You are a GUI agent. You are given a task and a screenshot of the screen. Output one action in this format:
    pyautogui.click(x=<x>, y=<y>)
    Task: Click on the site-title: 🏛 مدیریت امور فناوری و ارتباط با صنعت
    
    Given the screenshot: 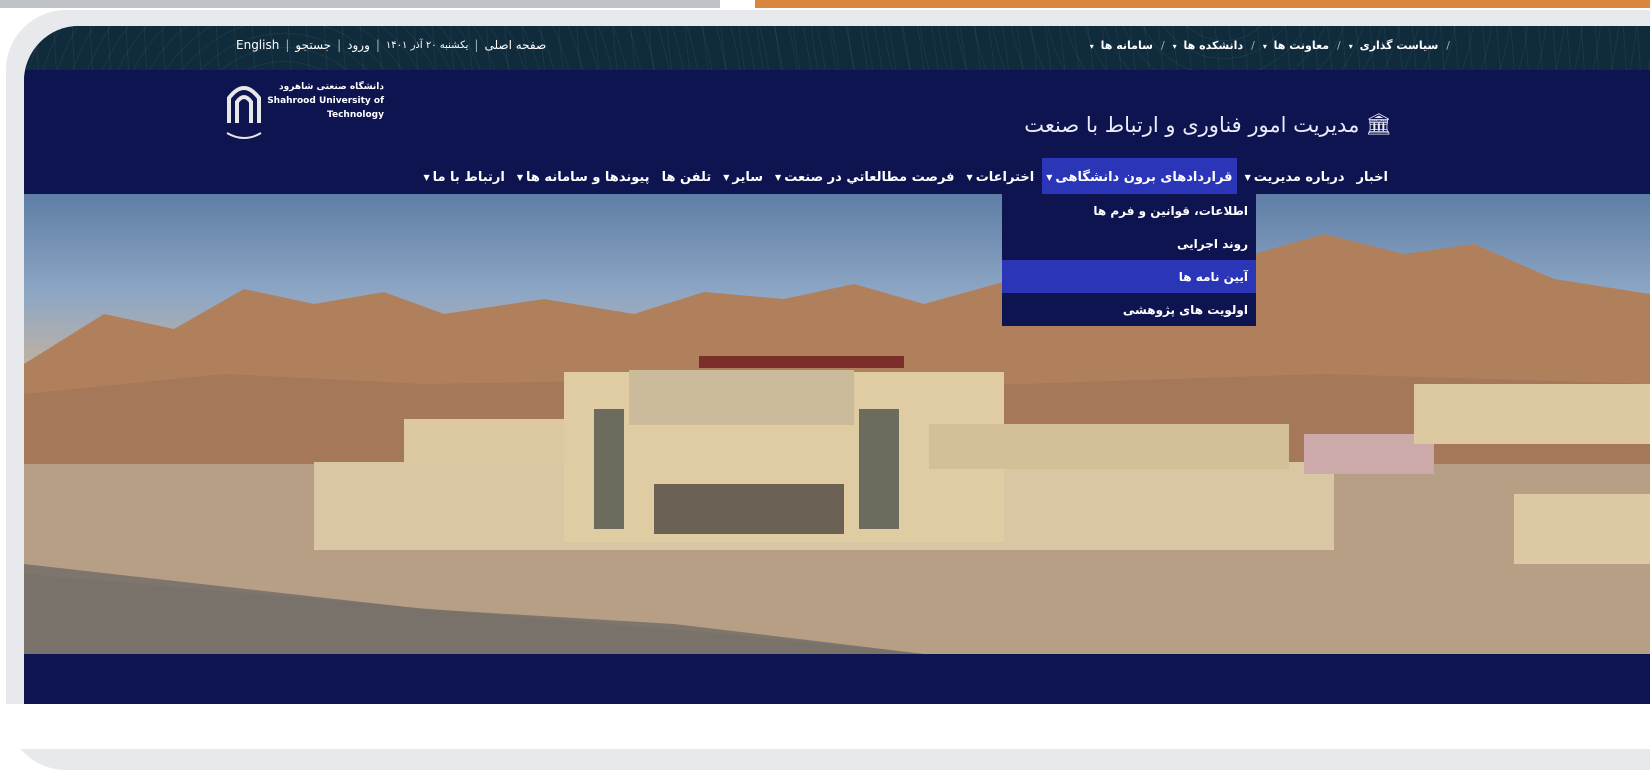 What is the action you would take?
    pyautogui.click(x=1208, y=124)
    